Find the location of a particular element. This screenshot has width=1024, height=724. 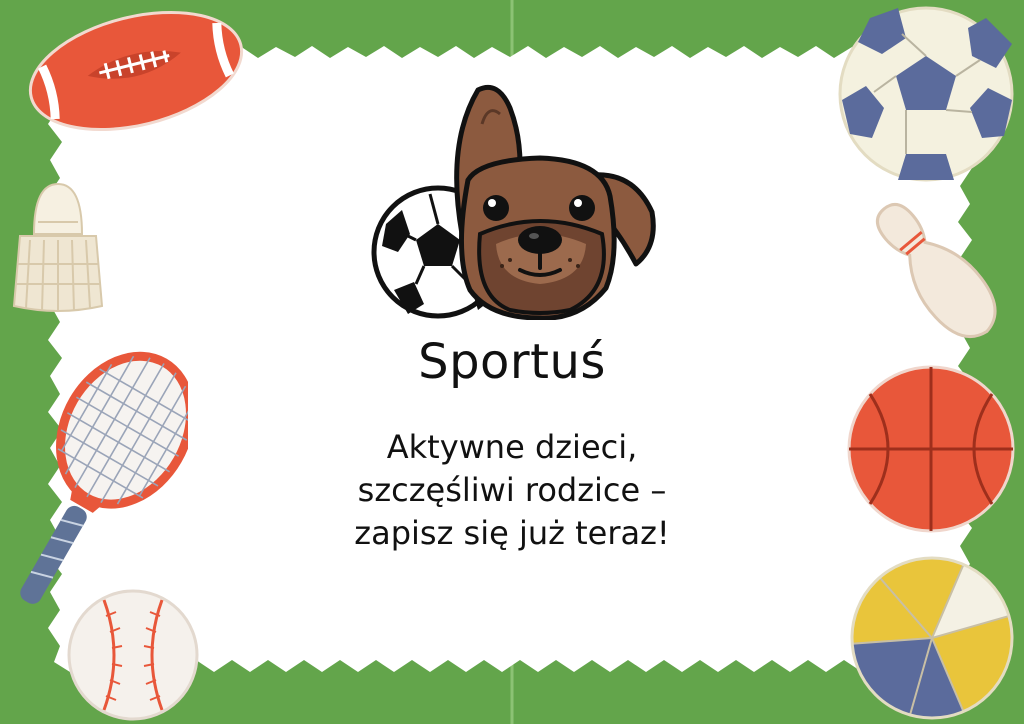

slogan-line: szczęśliwi rodzice – is located at coordinates (512, 490).